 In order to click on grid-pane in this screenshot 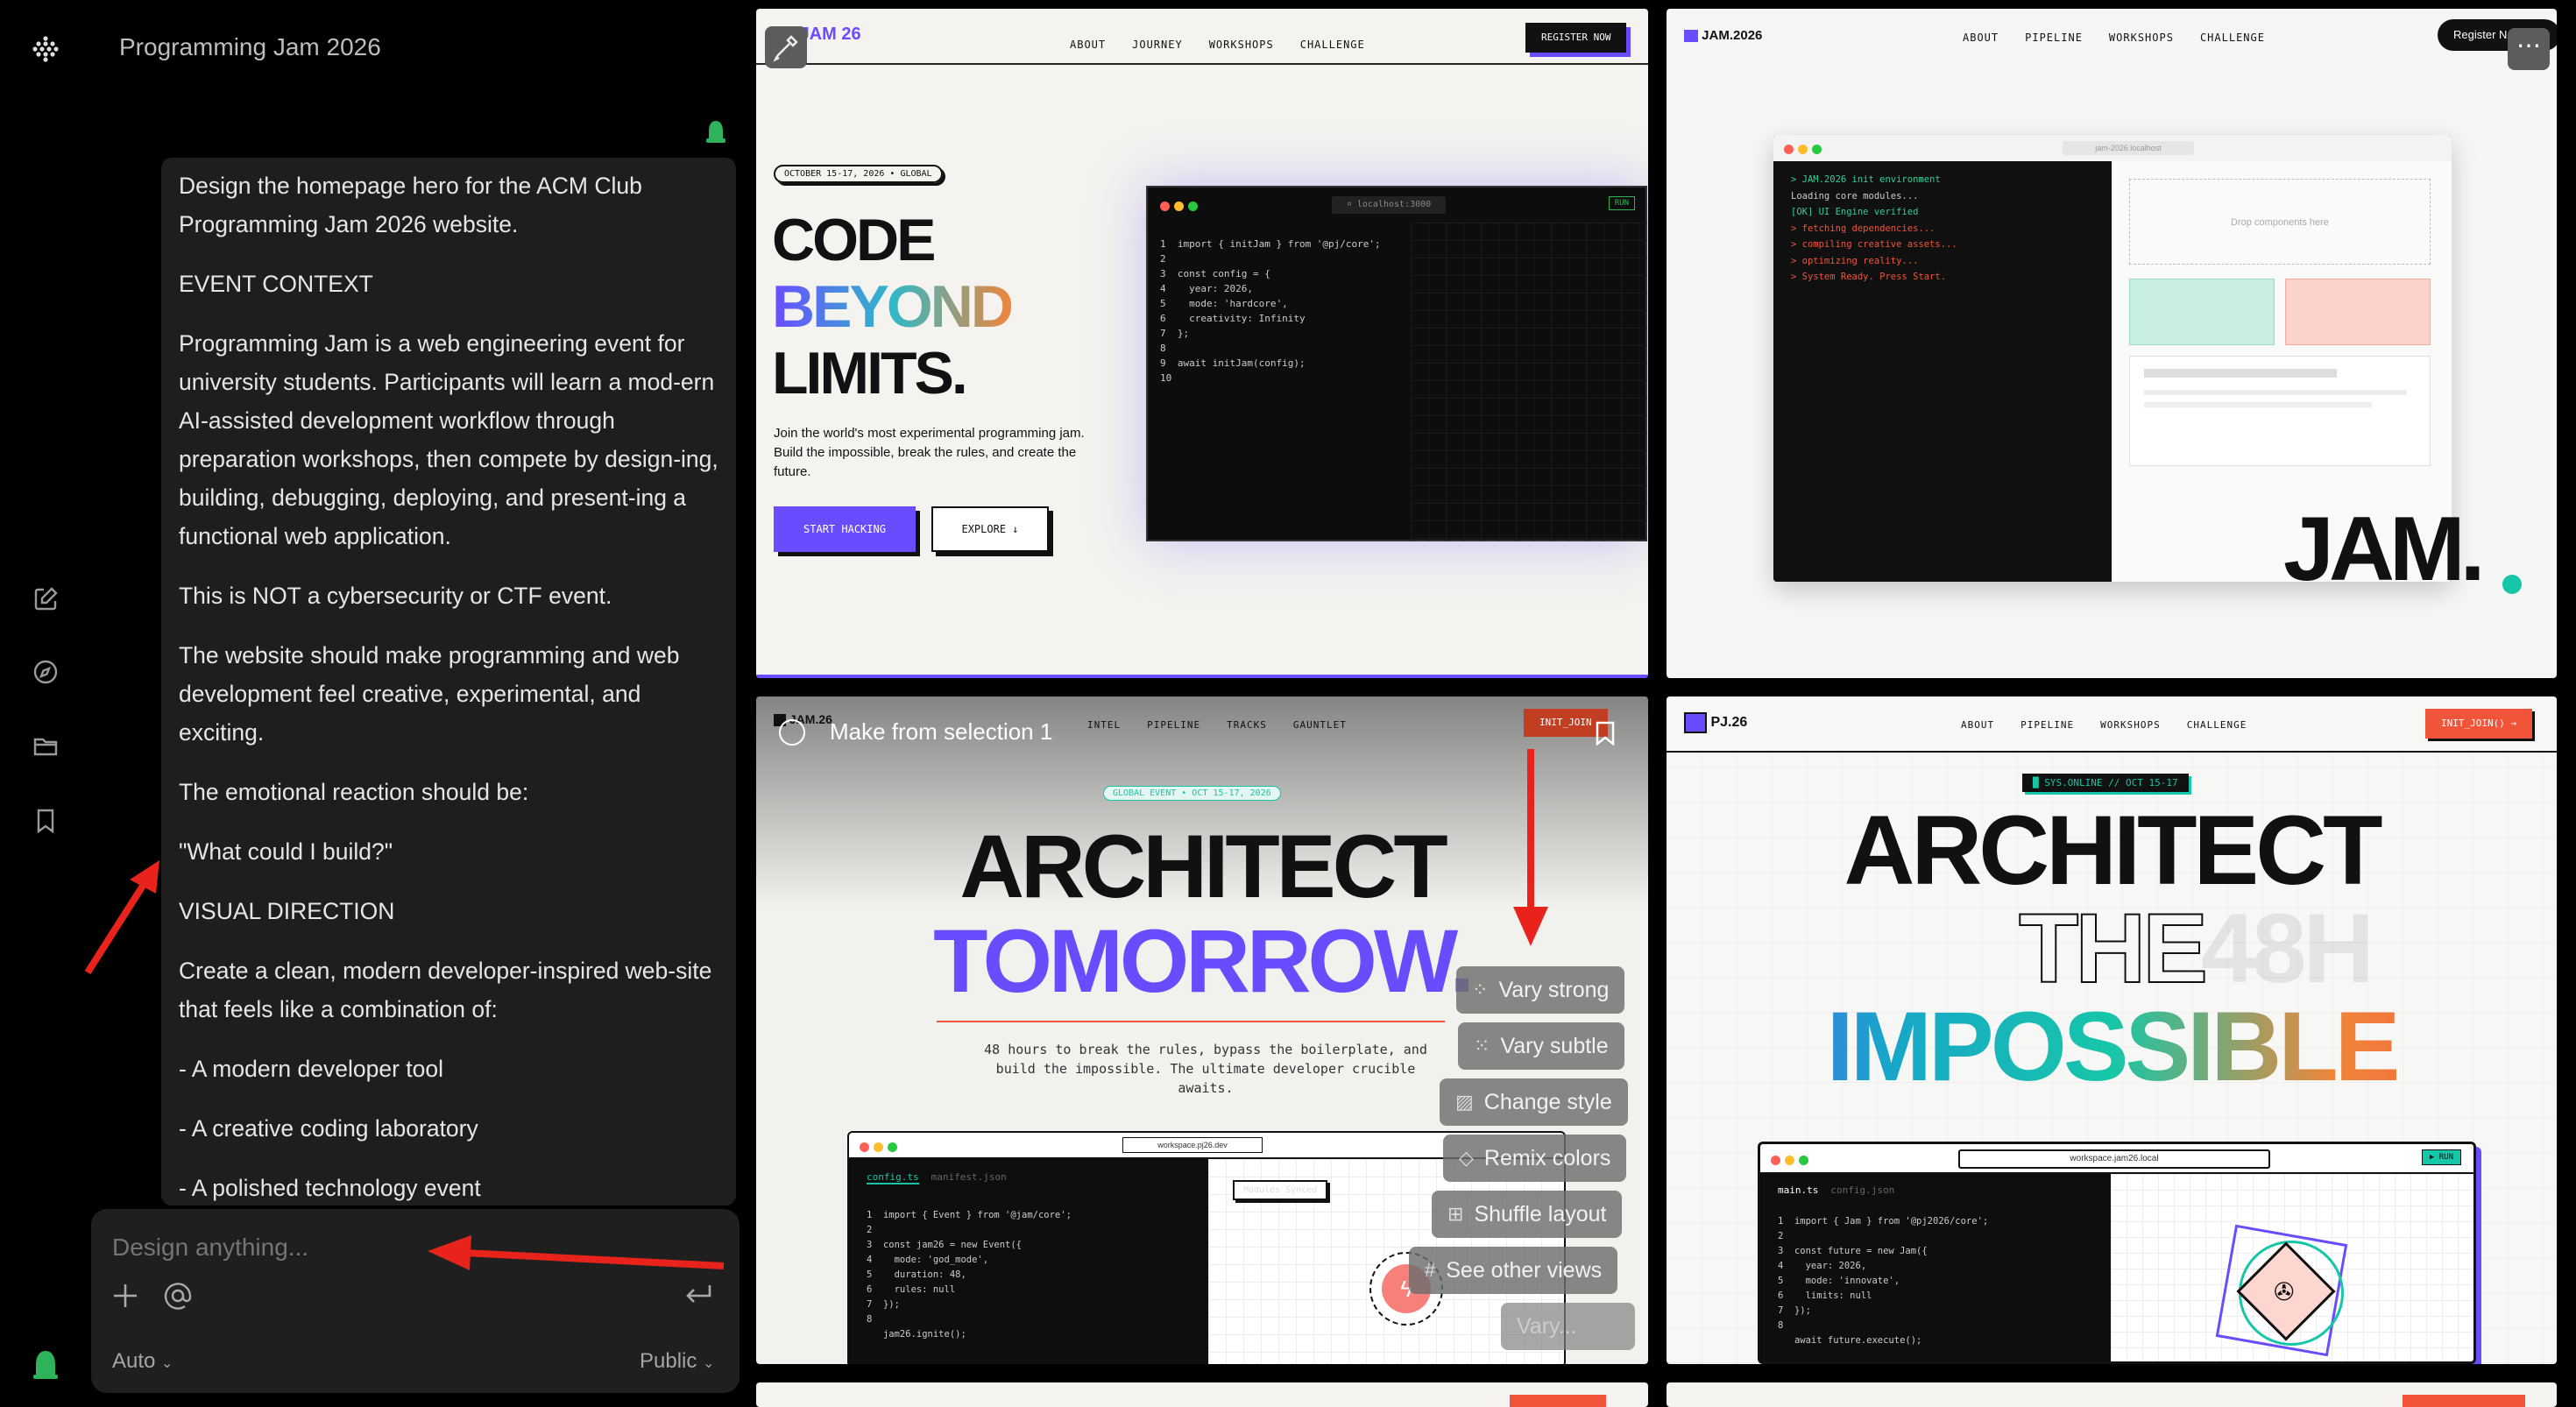, I will do `click(1529, 382)`.